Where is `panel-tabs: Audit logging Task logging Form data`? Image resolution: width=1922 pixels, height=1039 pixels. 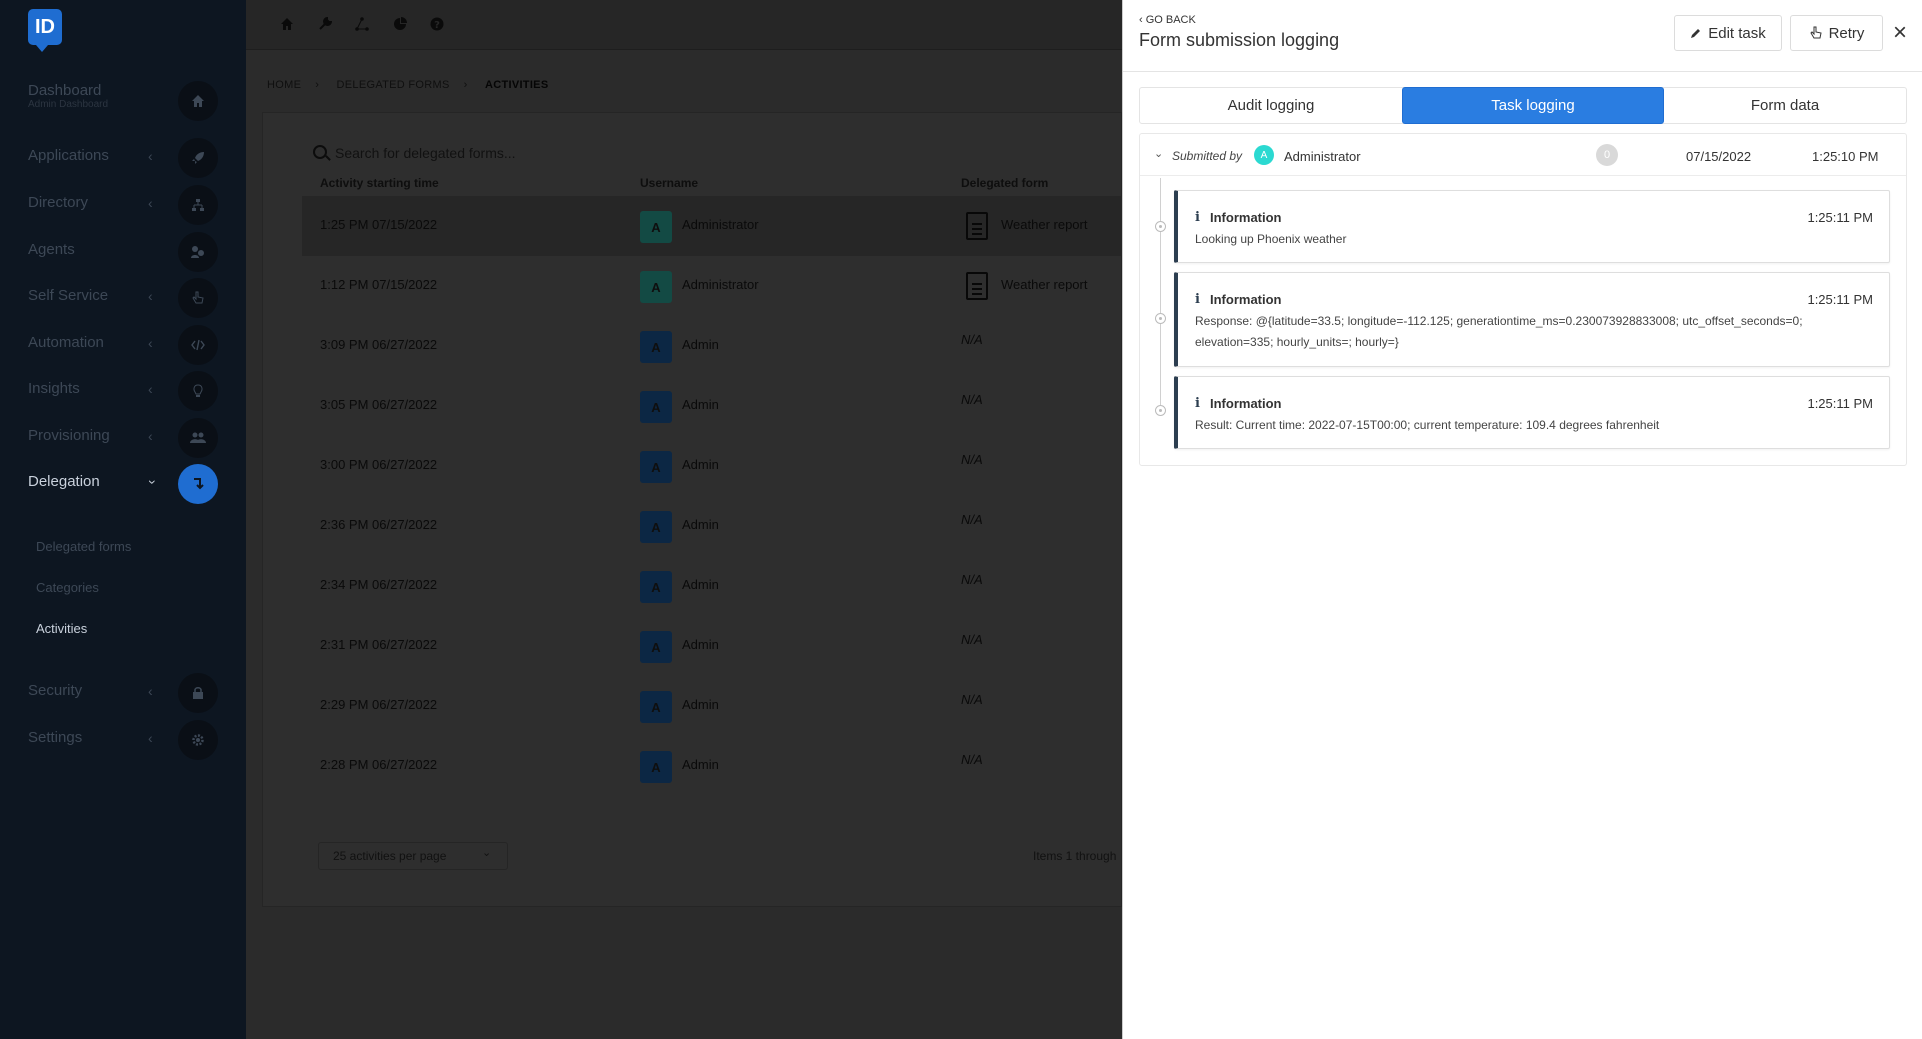 panel-tabs: Audit logging Task logging Form data is located at coordinates (1523, 105).